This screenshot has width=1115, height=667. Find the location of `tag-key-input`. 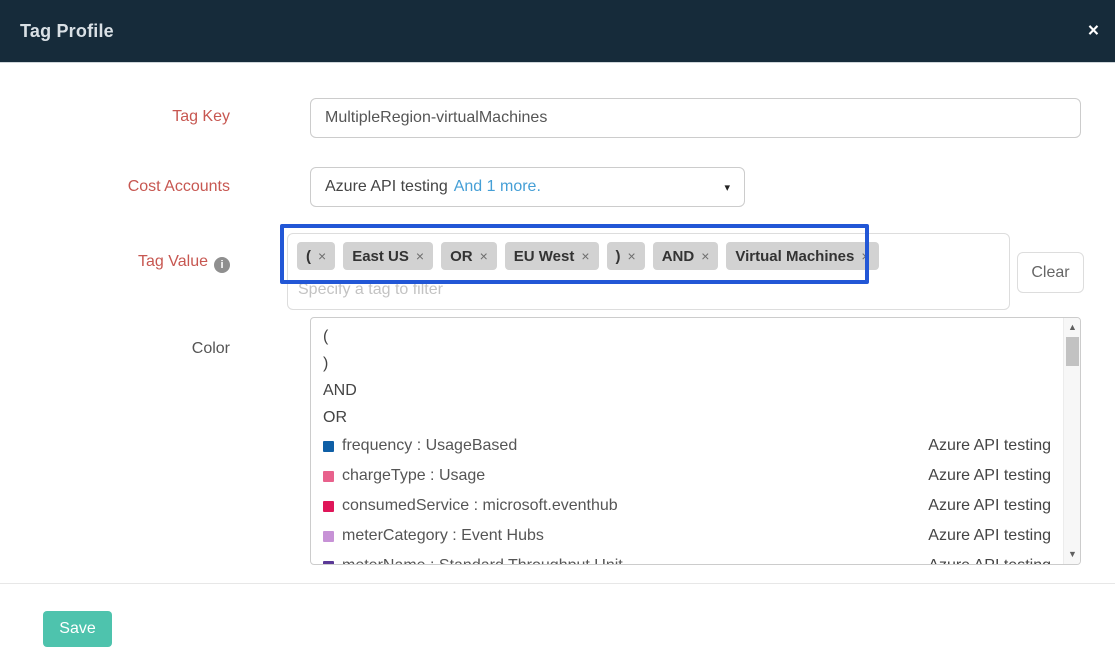

tag-key-input is located at coordinates (695, 118).